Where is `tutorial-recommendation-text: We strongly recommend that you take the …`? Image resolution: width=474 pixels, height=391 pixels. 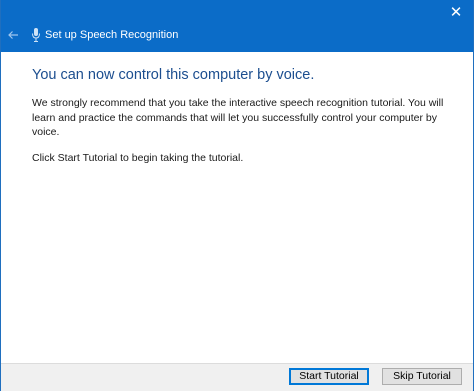 tutorial-recommendation-text: We strongly recommend that you take the … is located at coordinates (238, 117).